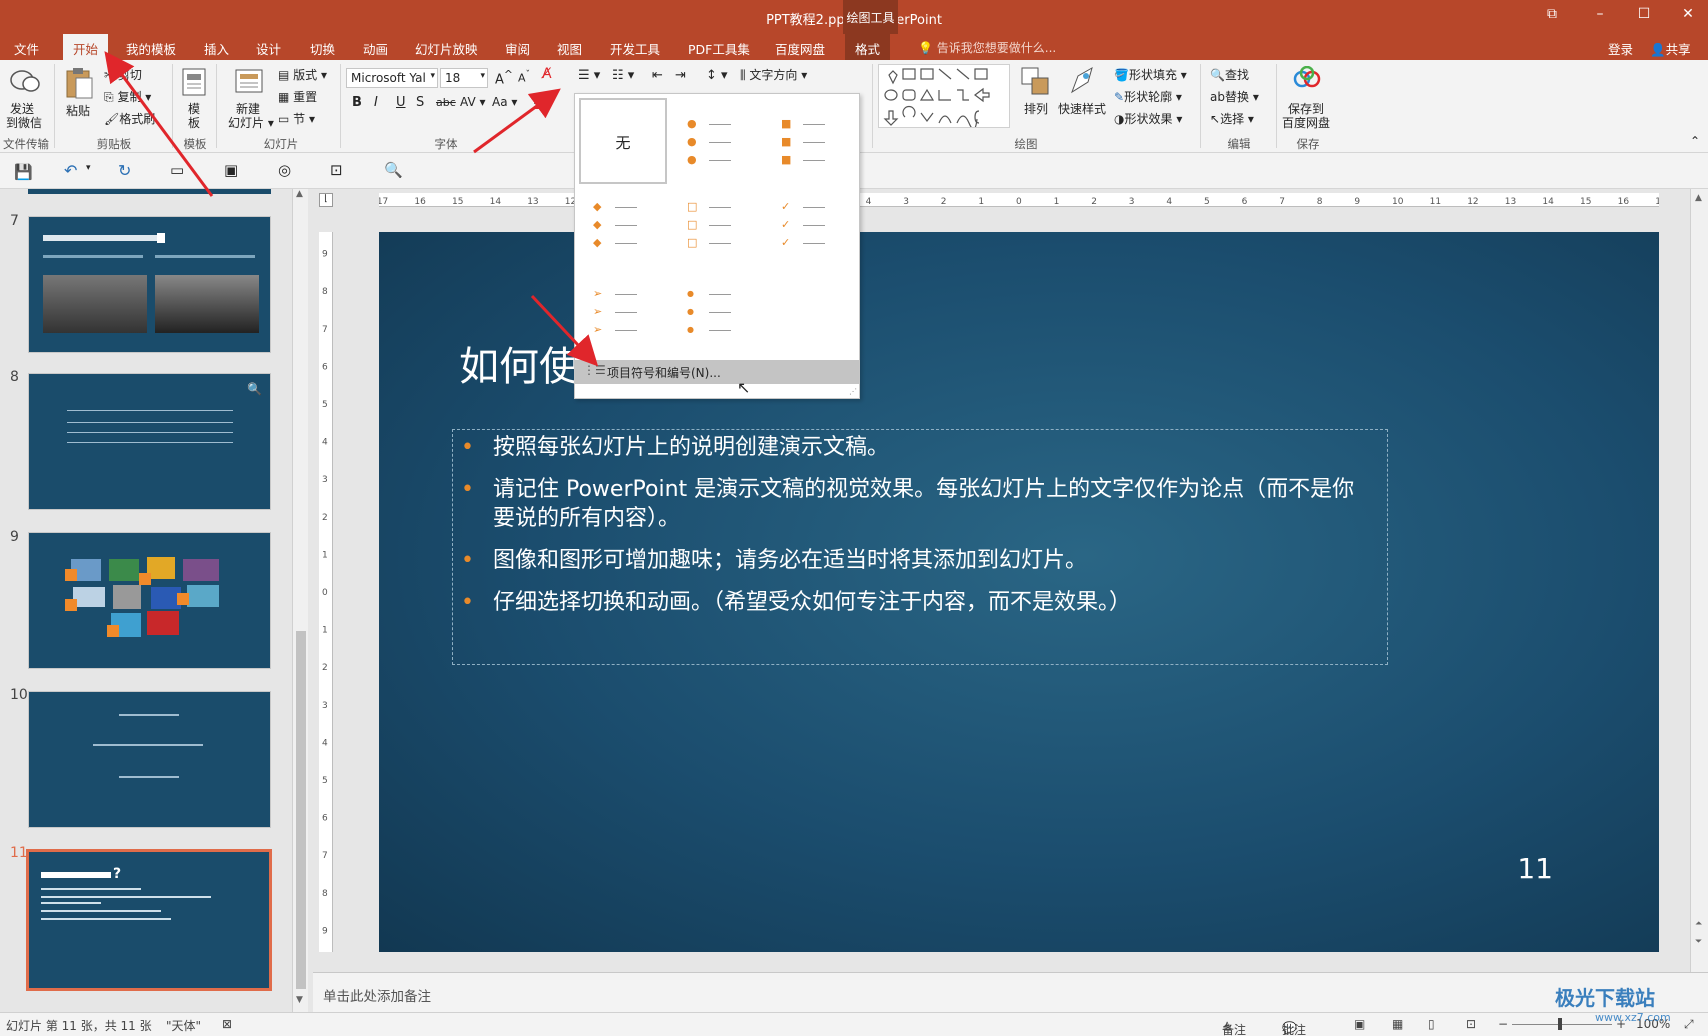 The width and height of the screenshot is (1708, 1036). Describe the element at coordinates (1148, 96) in the screenshot. I see `shape-outline-button: ✎形状轮廓 ▾` at that location.